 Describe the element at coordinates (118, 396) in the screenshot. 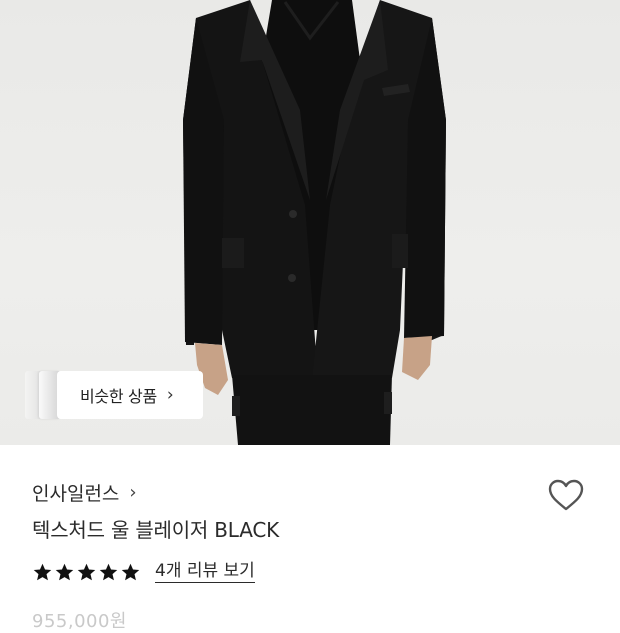

I see `similar-products-label: 비슷한 상품` at that location.